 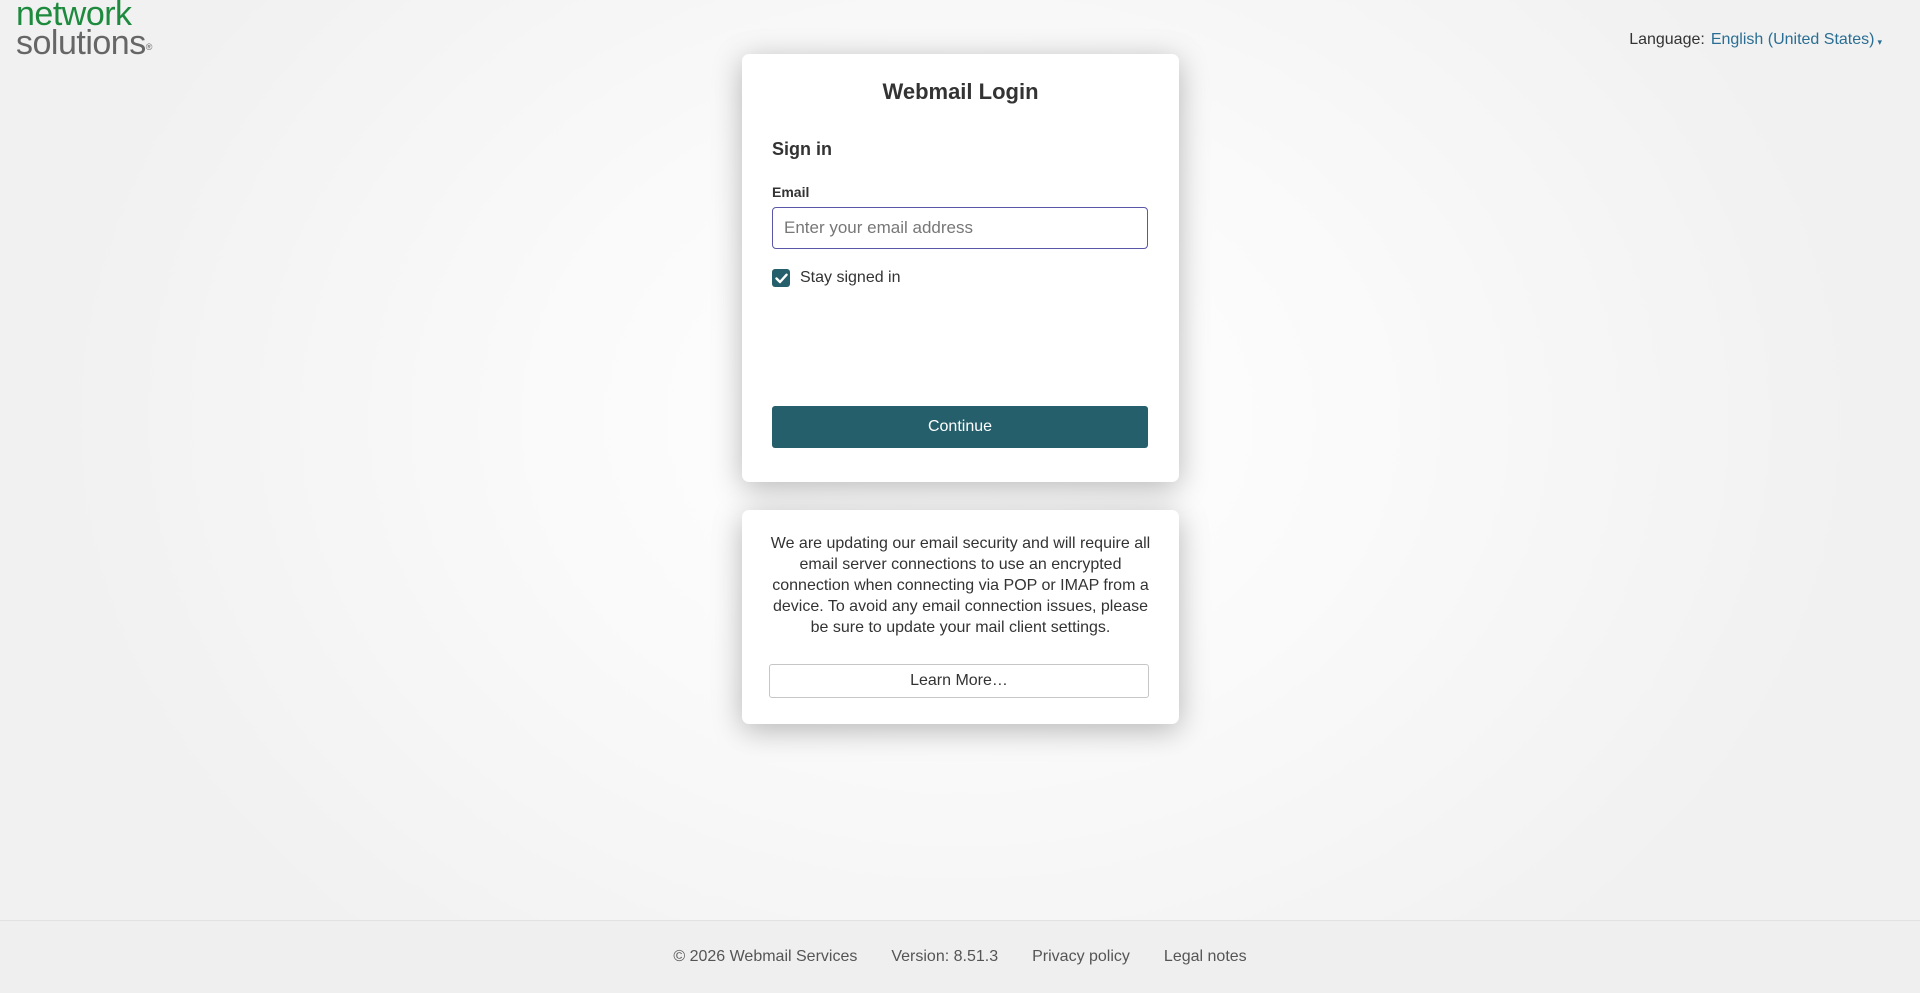 I want to click on logo-solutions-text: solutions, so click(x=81, y=43).